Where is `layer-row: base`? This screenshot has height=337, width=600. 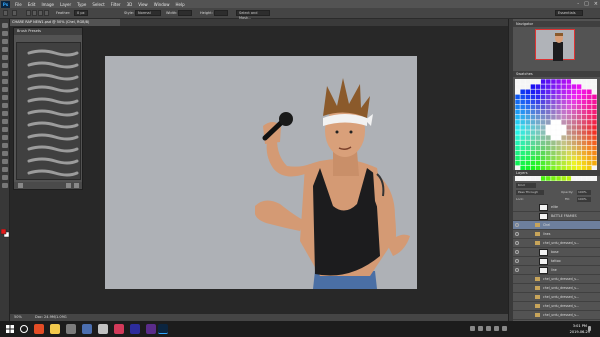
layer-row: base is located at coordinates (556, 252).